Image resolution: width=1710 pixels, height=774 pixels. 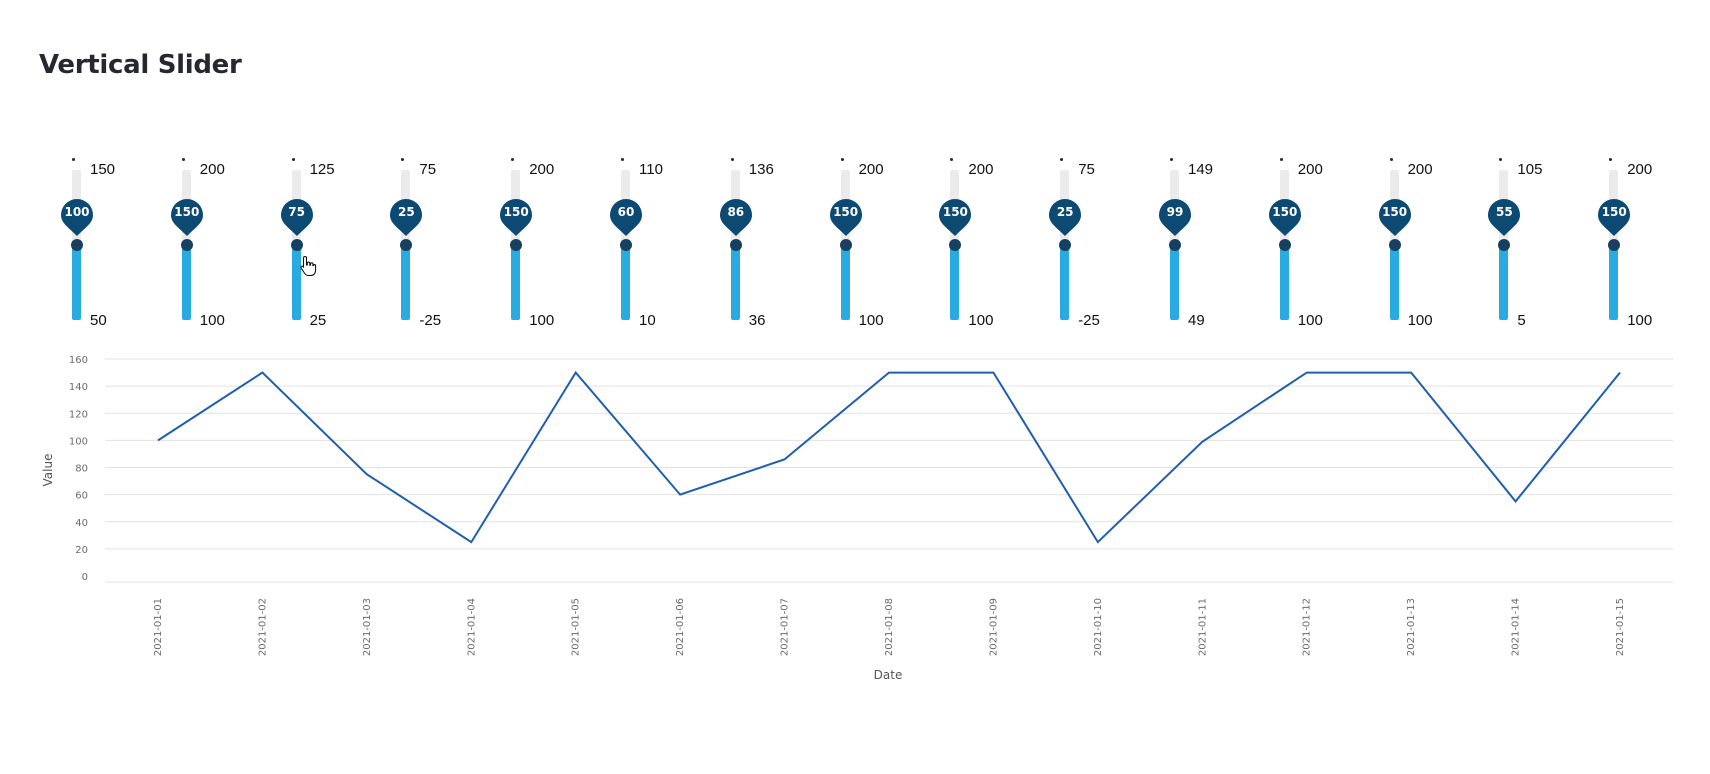 What do you see at coordinates (1089, 320) in the screenshot?
I see `slider-min-label: -25` at bounding box center [1089, 320].